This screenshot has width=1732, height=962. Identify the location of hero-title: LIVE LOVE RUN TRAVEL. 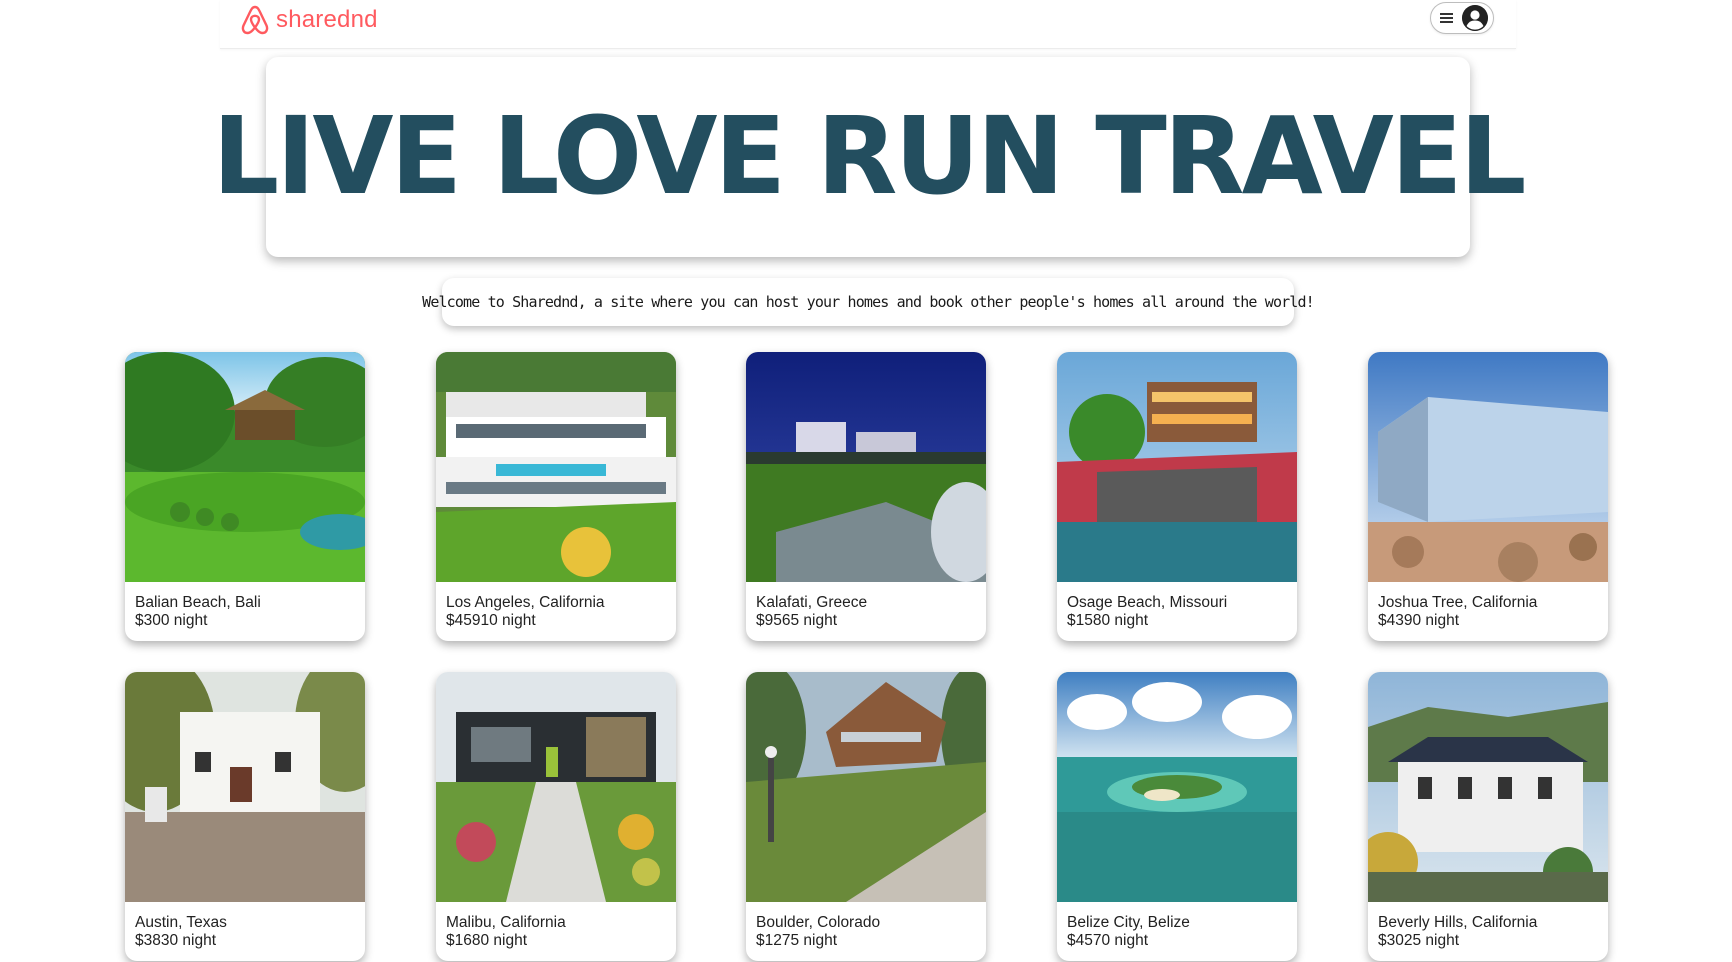
(869, 157).